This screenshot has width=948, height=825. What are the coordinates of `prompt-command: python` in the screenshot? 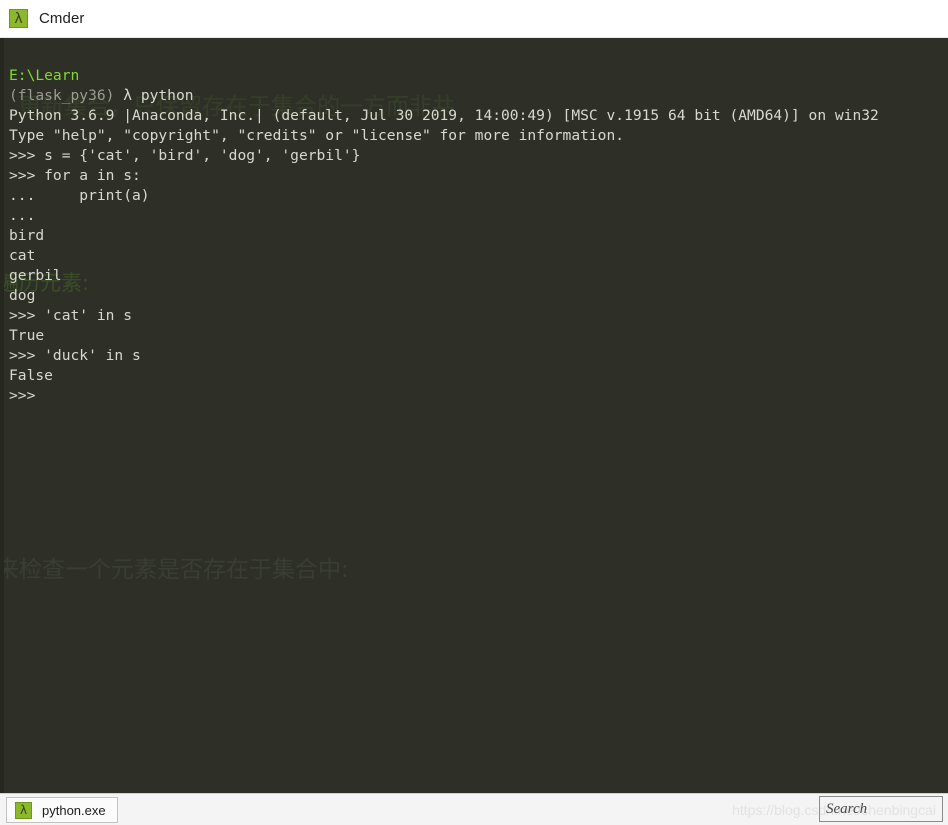 It's located at (167, 95).